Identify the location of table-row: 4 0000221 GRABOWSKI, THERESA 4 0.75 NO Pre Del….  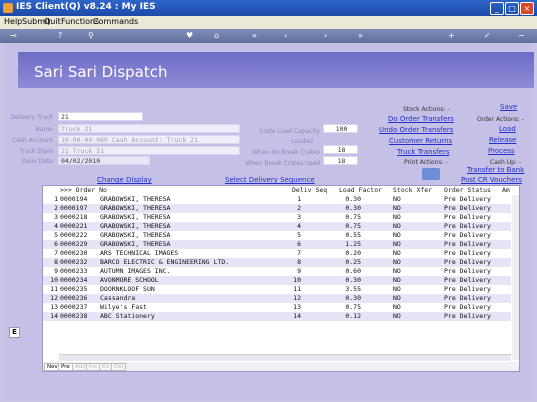
(277, 226).